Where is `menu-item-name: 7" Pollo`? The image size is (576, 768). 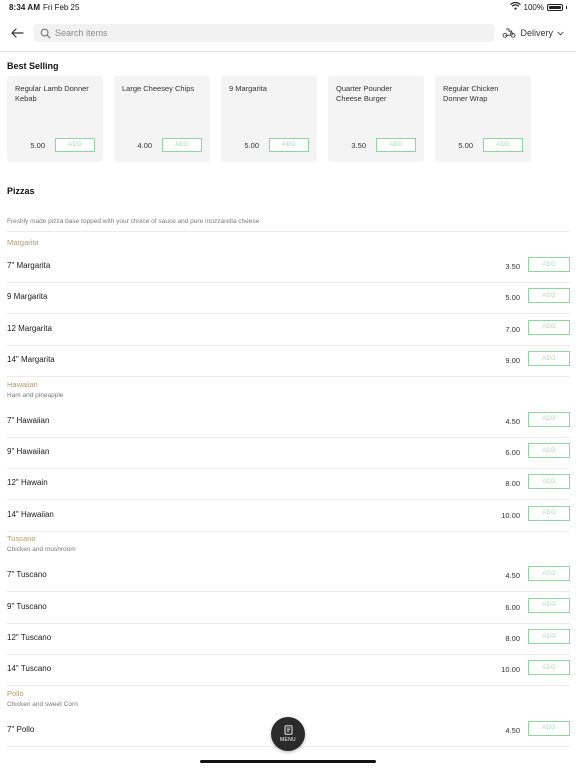
menu-item-name: 7" Pollo is located at coordinates (21, 729).